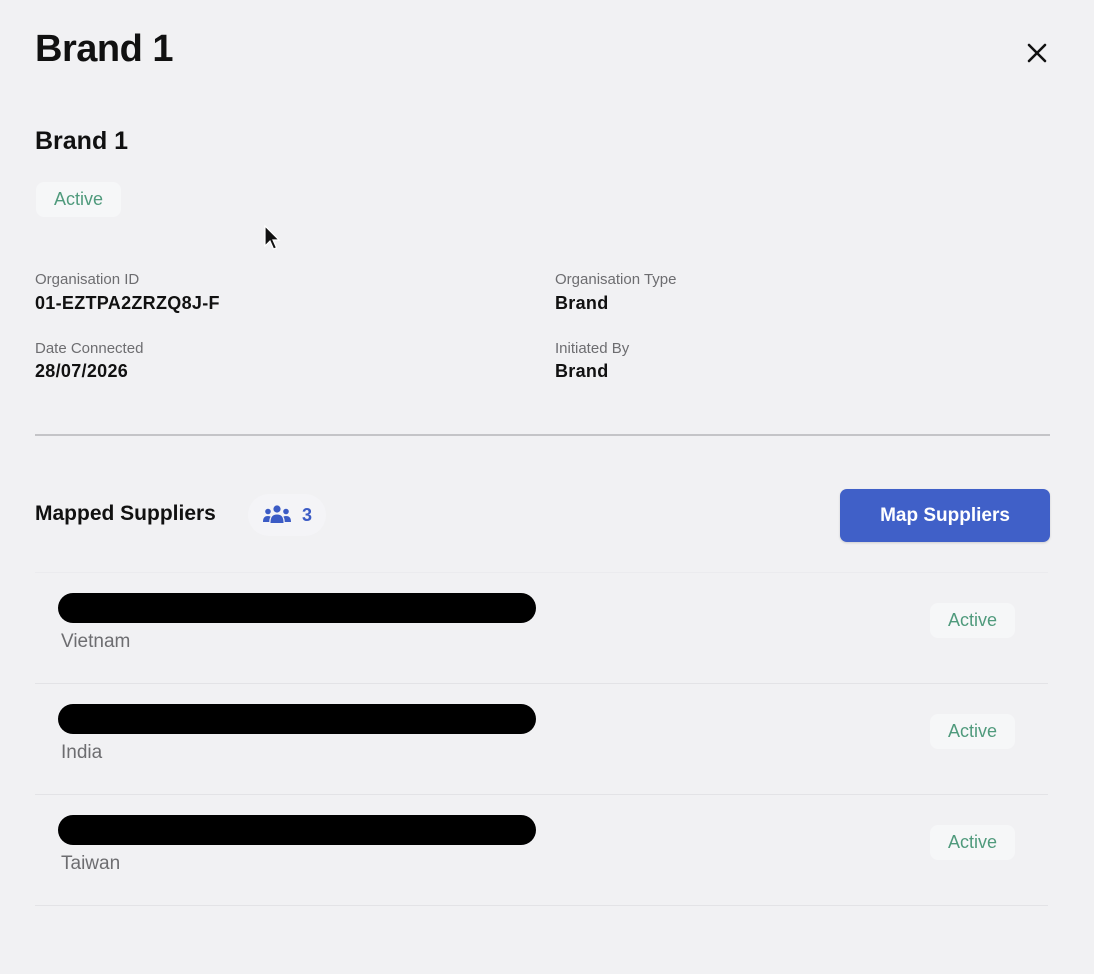  What do you see at coordinates (582, 303) in the screenshot?
I see `organisation-type-value: Brand` at bounding box center [582, 303].